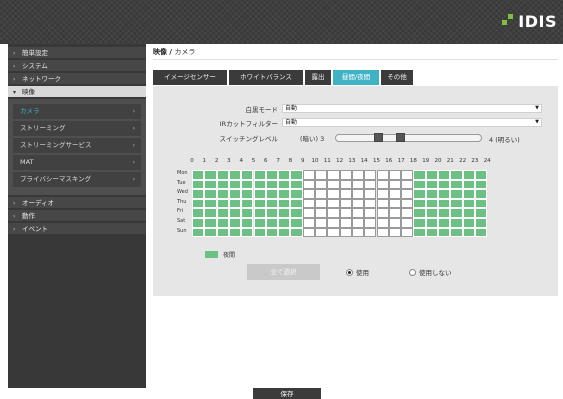 This screenshot has height=399, width=563. I want to click on radio-use: 使用, so click(357, 272).